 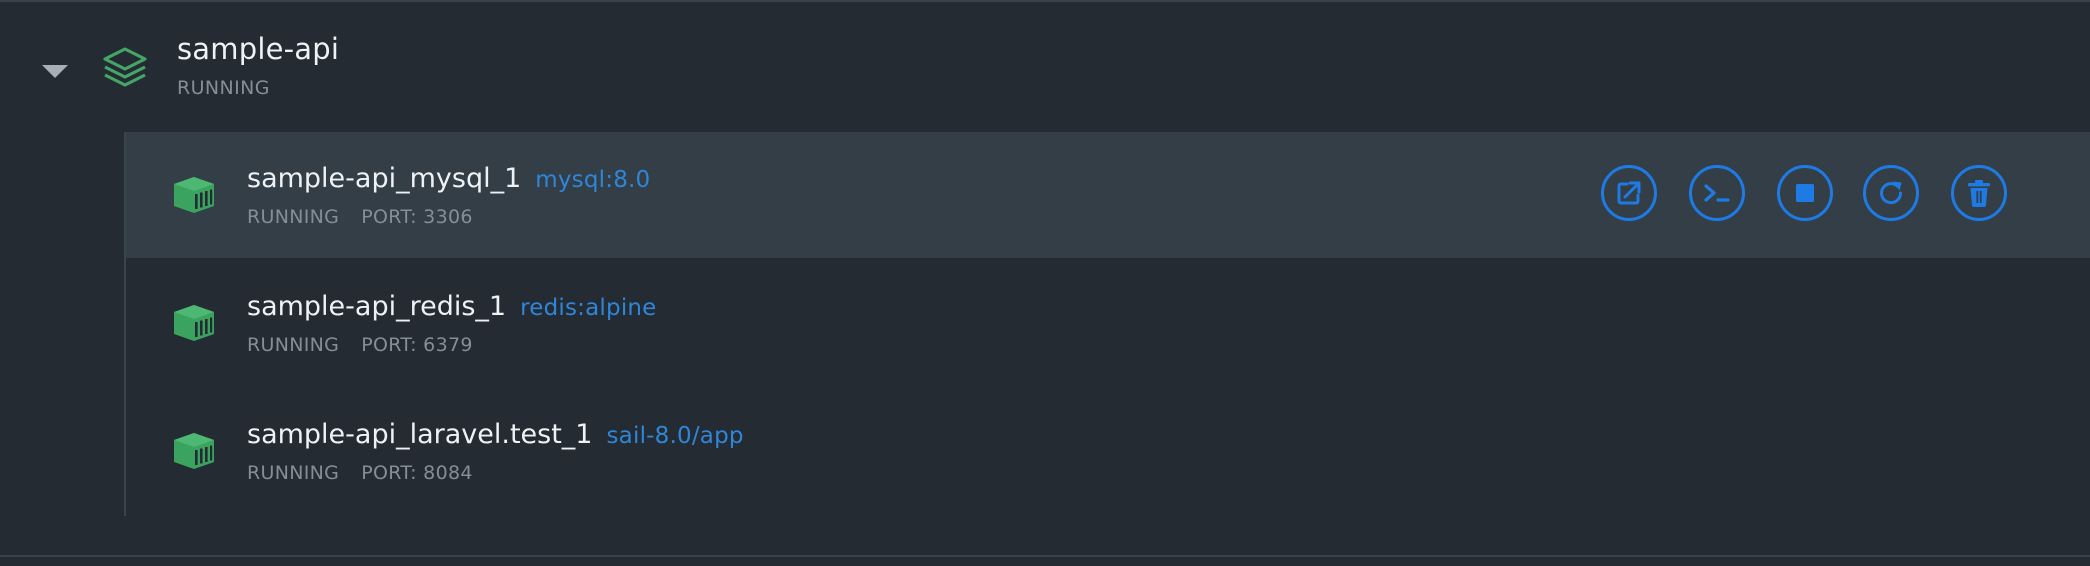 I want to click on container-name: sample-api_mysql_1 mysql:8.0, so click(x=448, y=178).